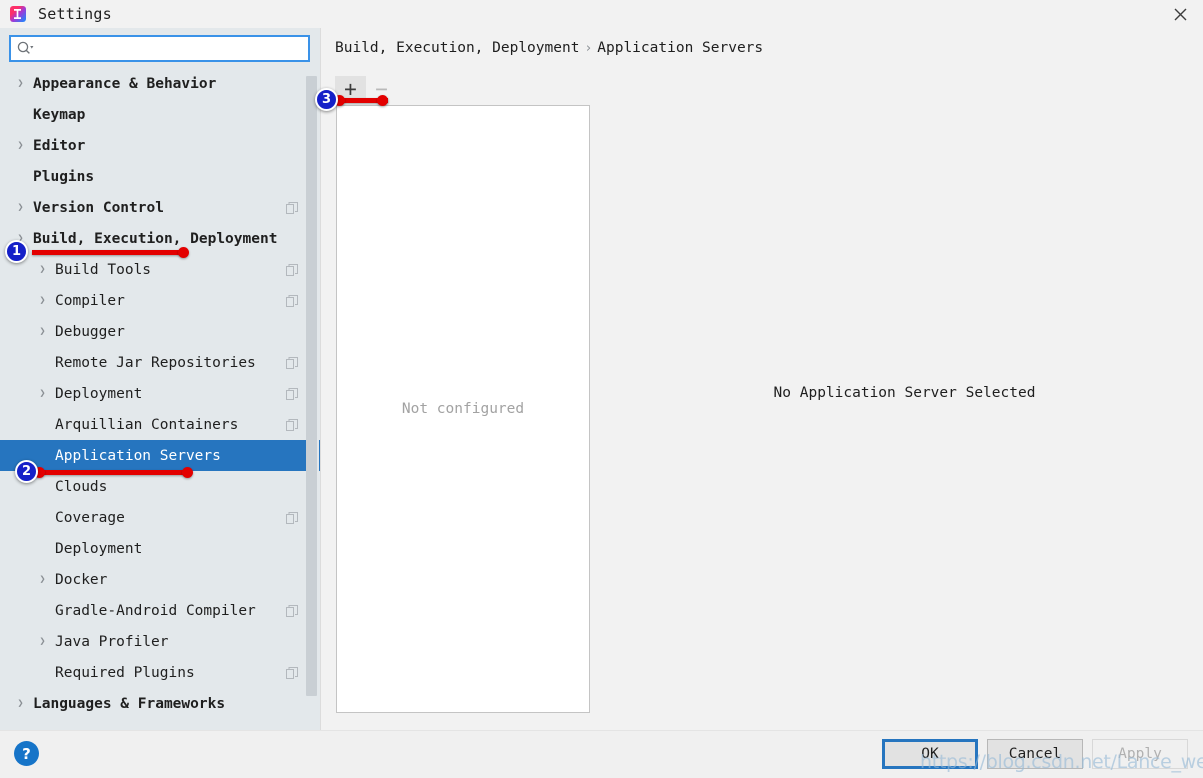  I want to click on sidebar-item-appearance-behavior: ❯ Appearance & Behavior, so click(160, 83).